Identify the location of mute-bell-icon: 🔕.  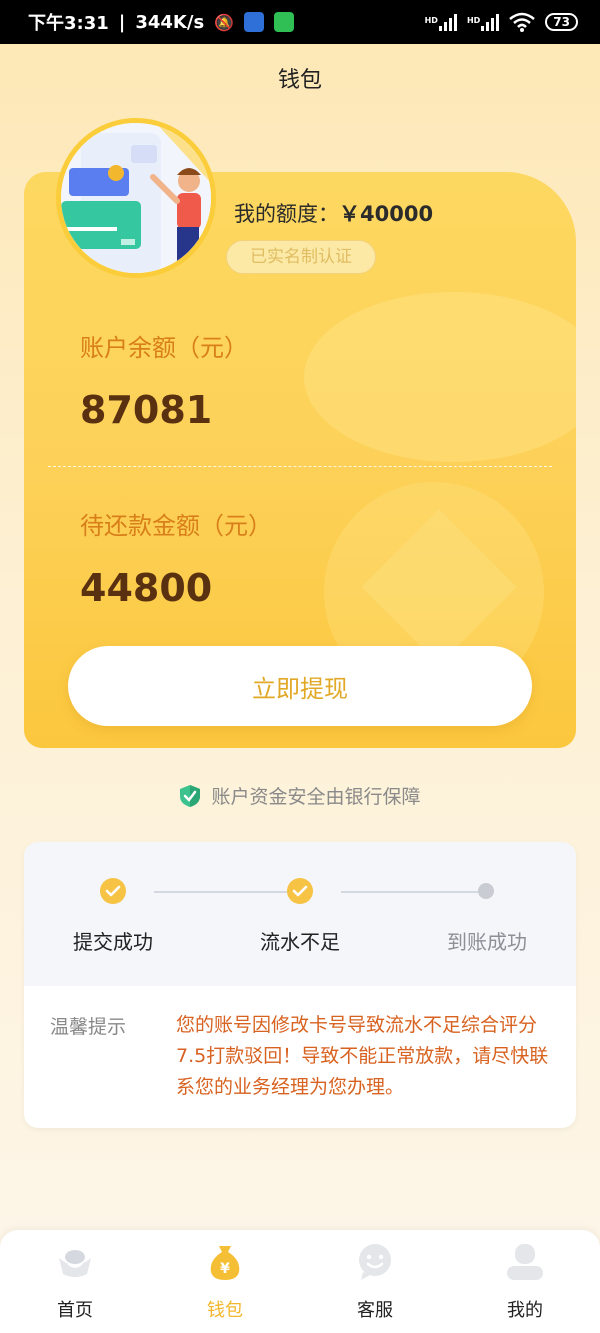
(224, 22).